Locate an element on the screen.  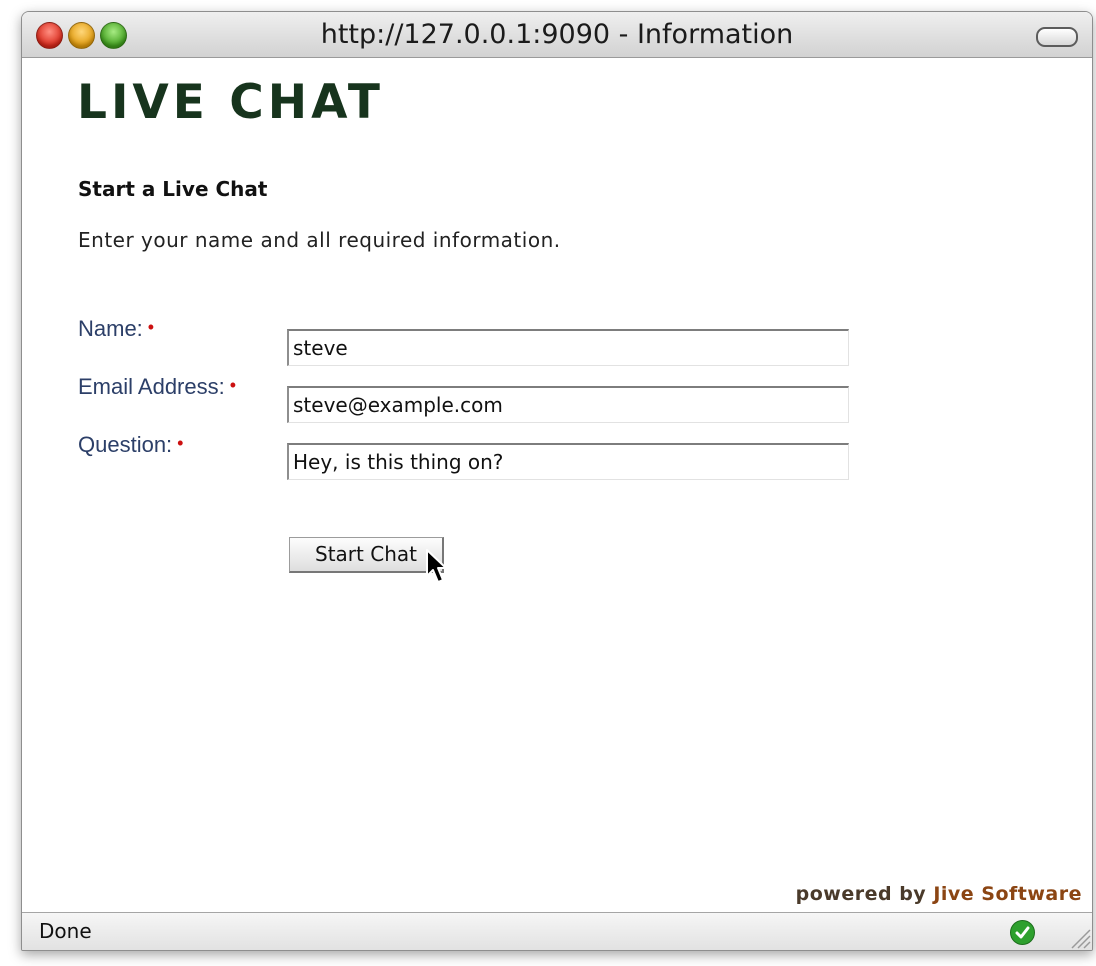
powered-by-footer: powered by Jive Software is located at coordinates (939, 894).